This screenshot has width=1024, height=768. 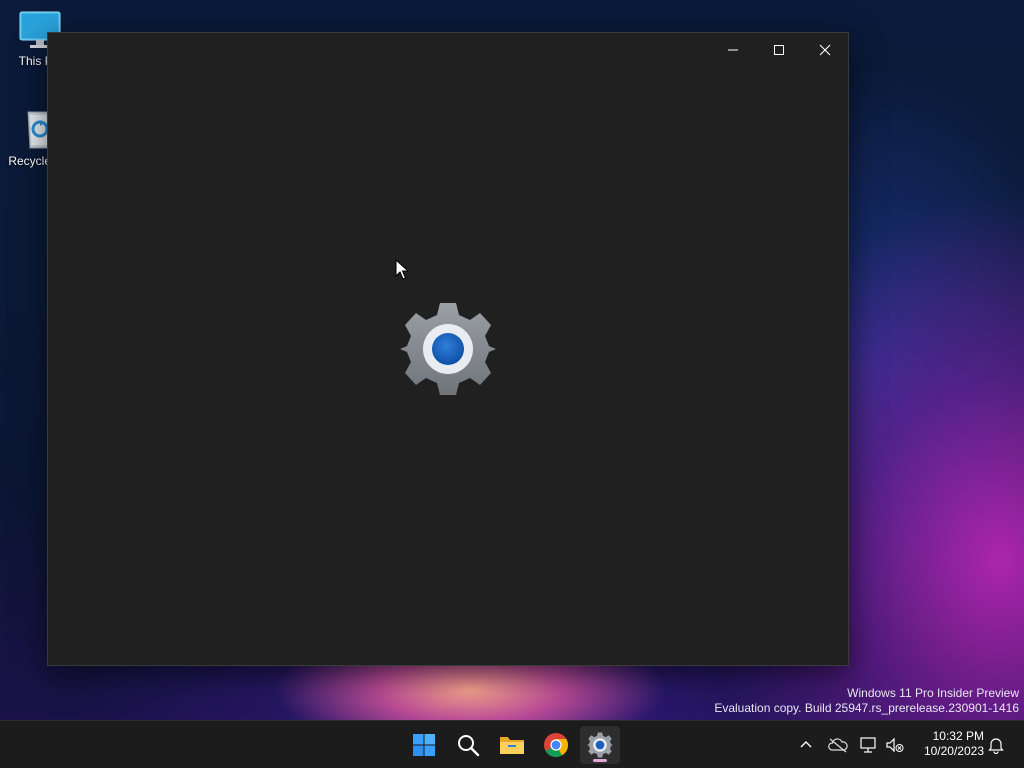 I want to click on close-button, so click(x=825, y=50).